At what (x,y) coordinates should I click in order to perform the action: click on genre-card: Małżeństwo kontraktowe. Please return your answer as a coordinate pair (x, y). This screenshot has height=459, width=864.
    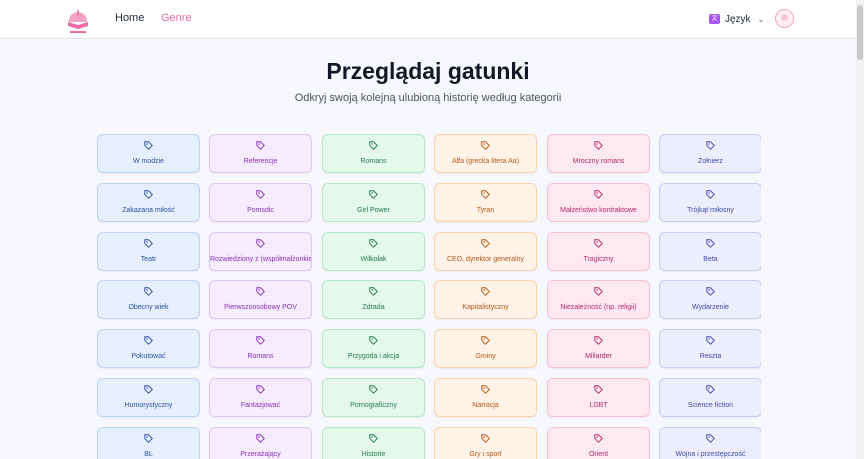
    Looking at the image, I should click on (598, 202).